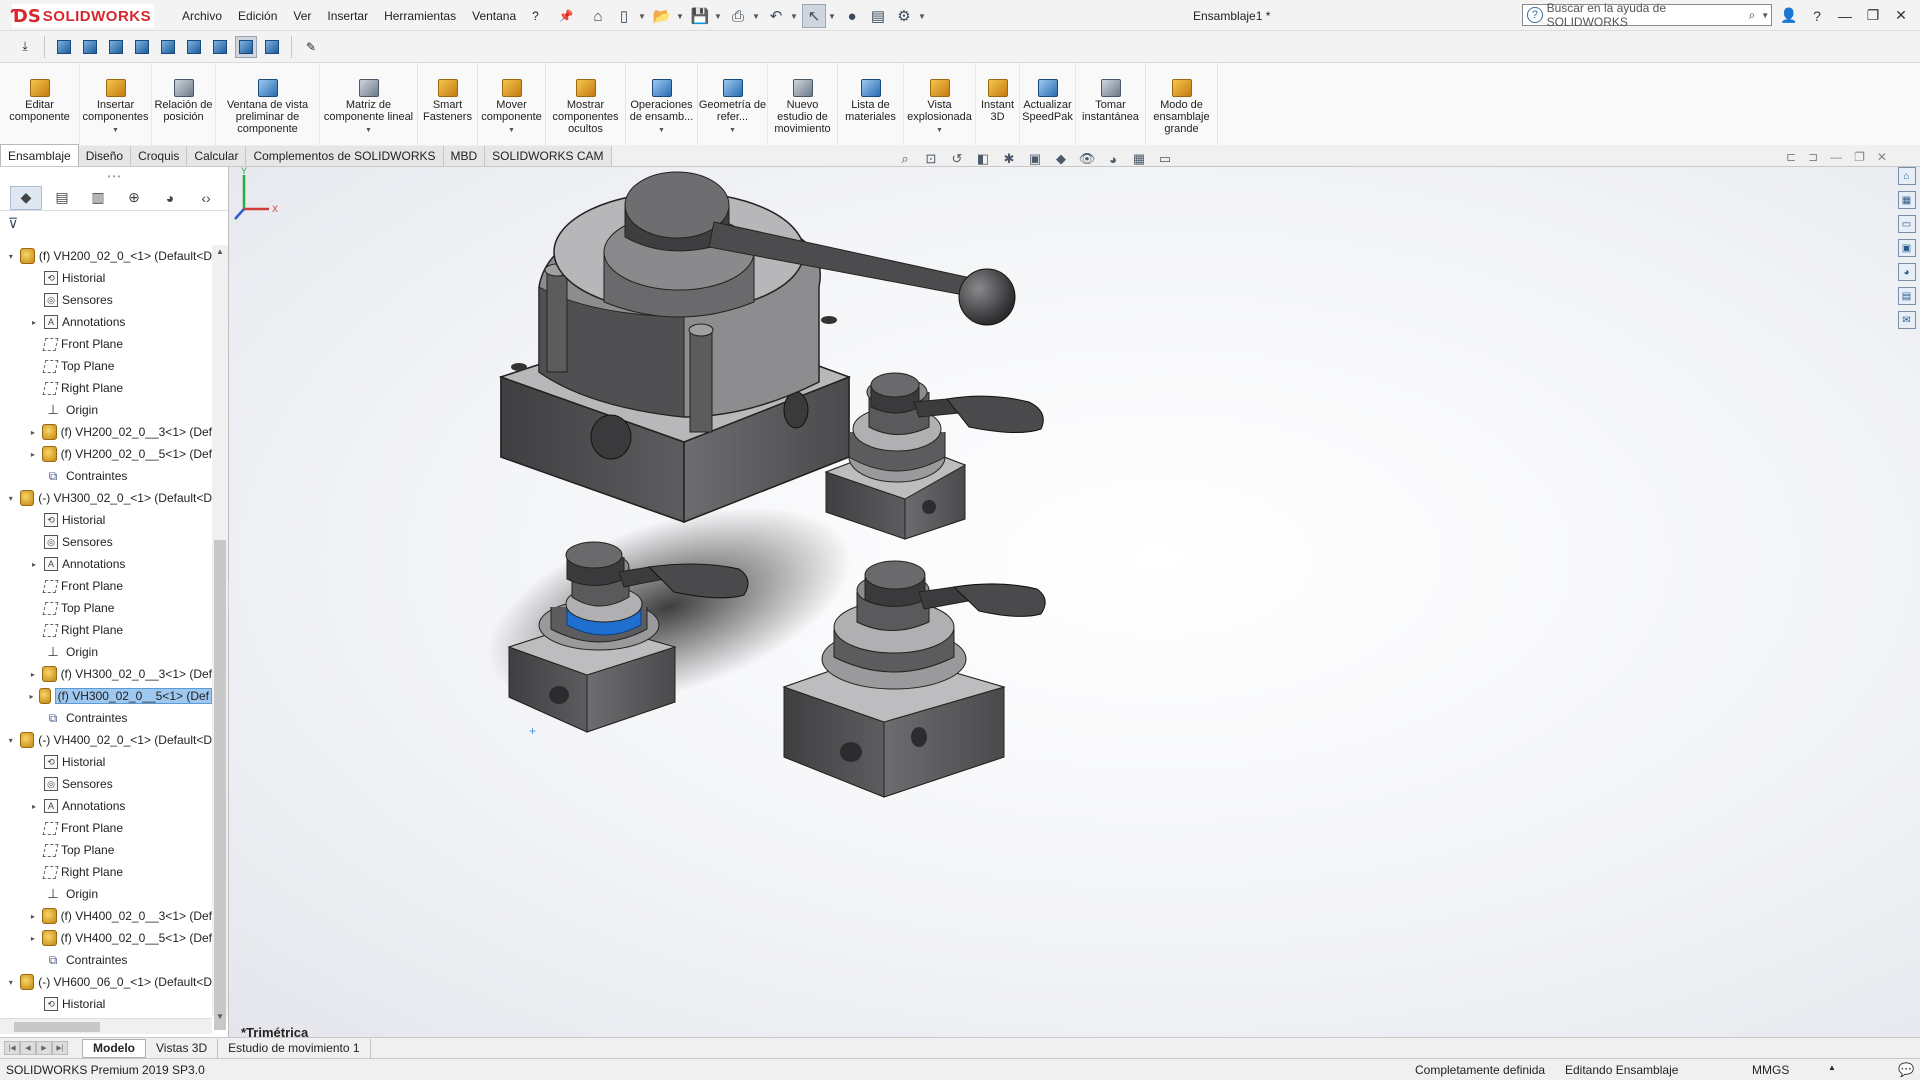 This screenshot has height=1080, width=1920. Describe the element at coordinates (116, 104) in the screenshot. I see `ribbon-button-1: Insertar componentes ▼` at that location.